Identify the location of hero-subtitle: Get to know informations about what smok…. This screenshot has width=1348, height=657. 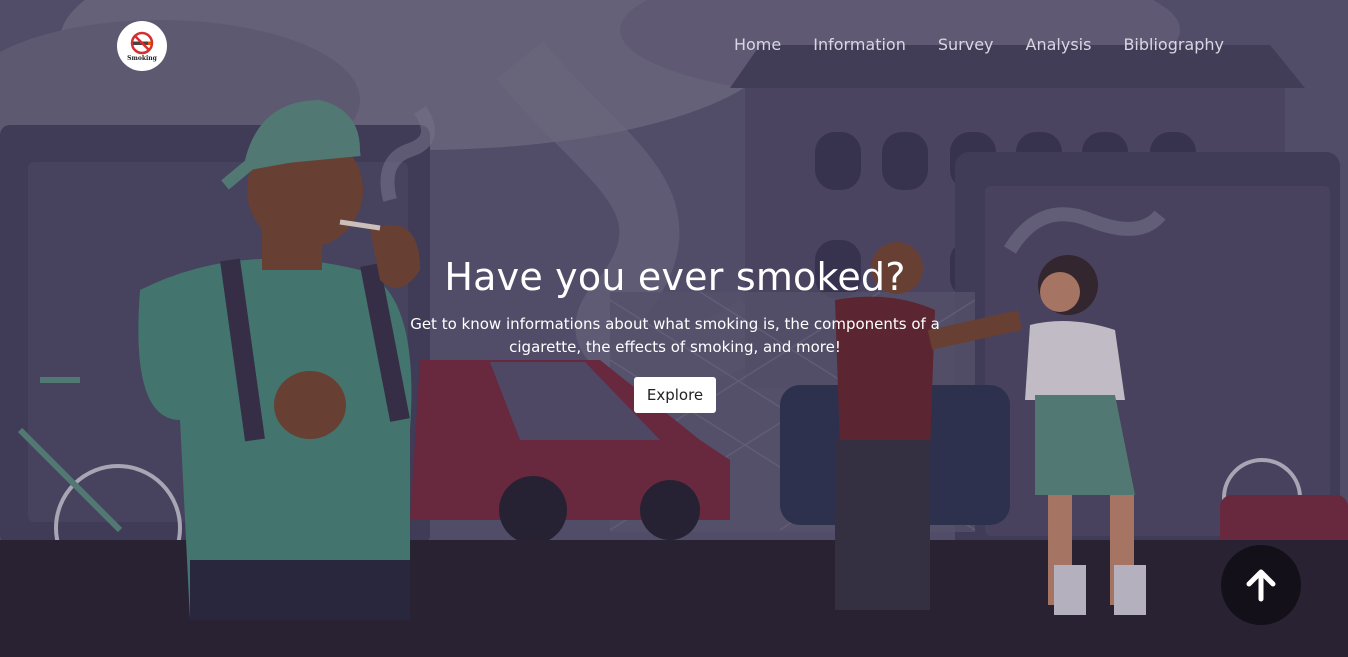
(675, 335).